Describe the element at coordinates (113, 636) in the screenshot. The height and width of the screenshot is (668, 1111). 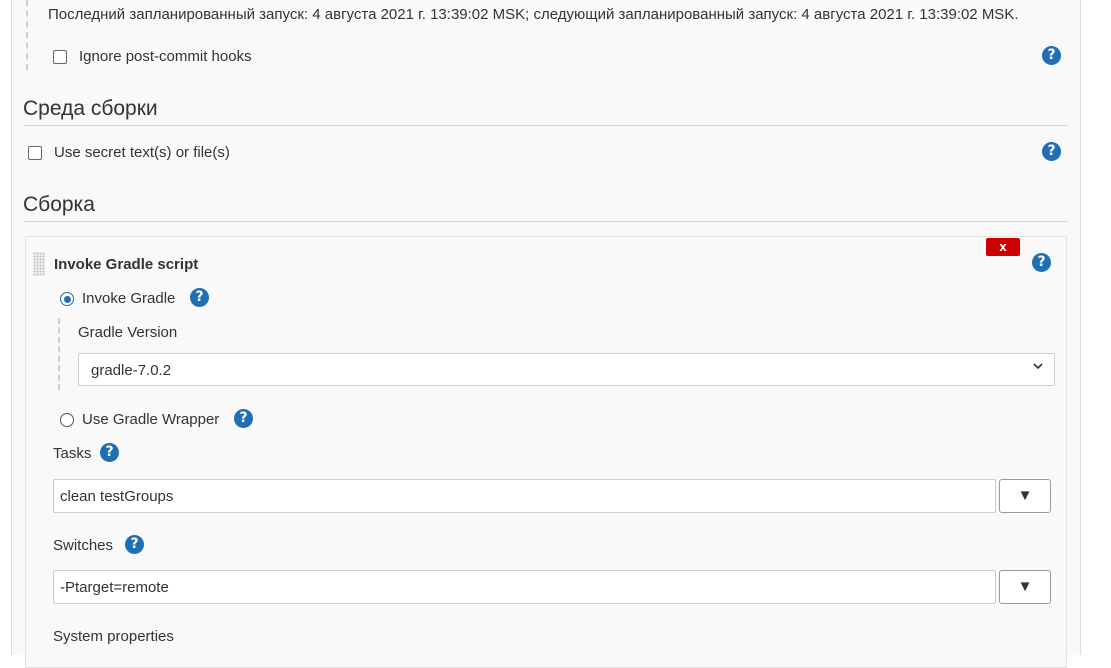
I see `system-properties-label: System properties` at that location.